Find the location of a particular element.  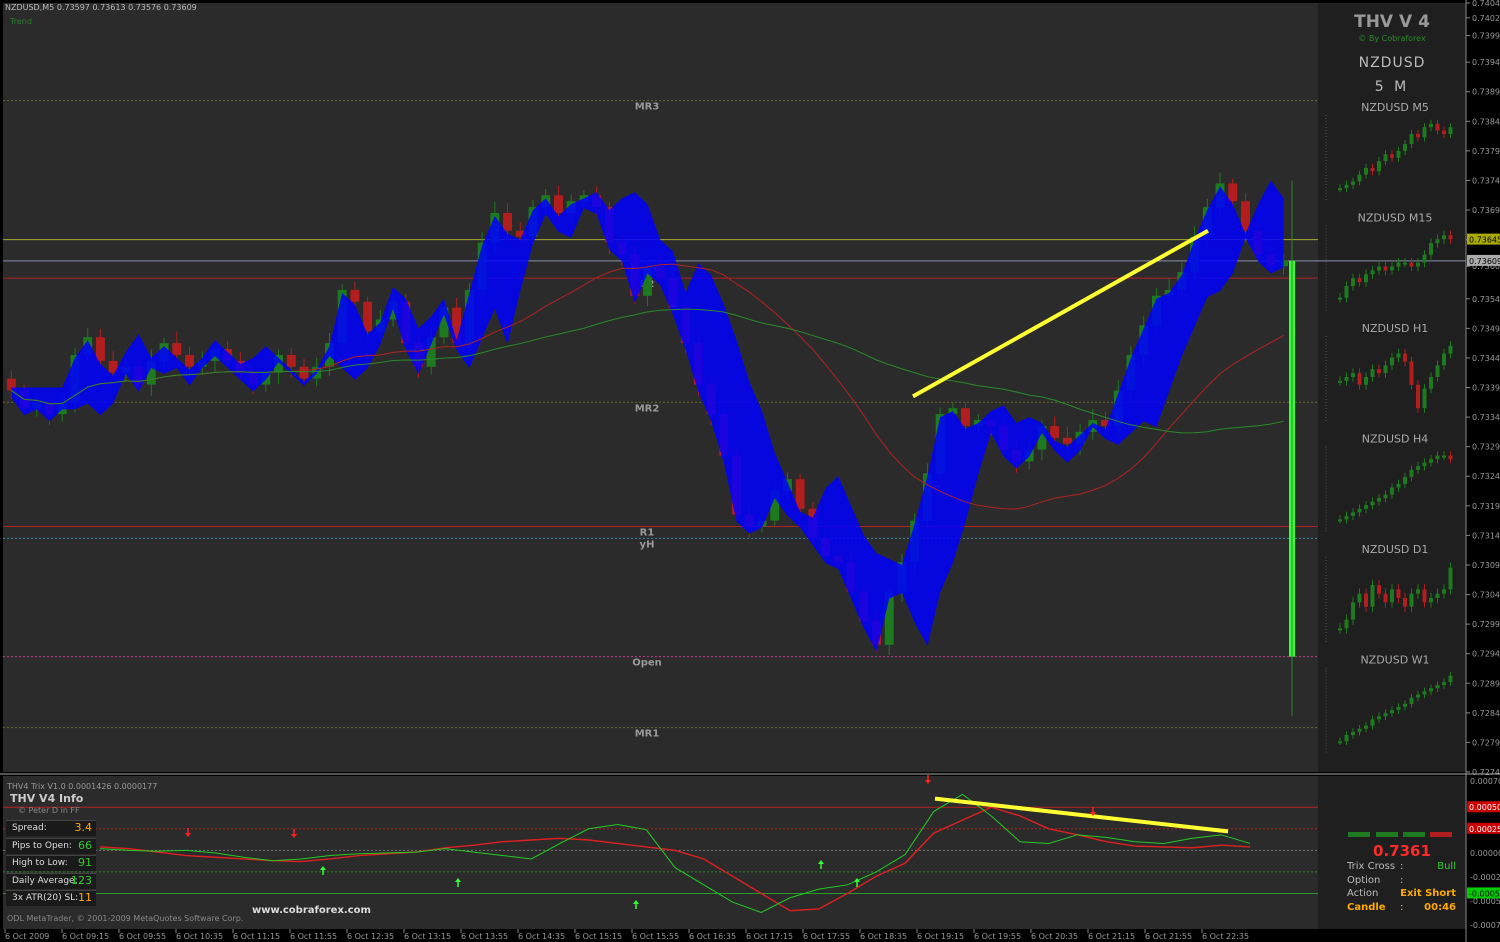

time-tick-label: 6 Oct 14:35 is located at coordinates (541, 936).